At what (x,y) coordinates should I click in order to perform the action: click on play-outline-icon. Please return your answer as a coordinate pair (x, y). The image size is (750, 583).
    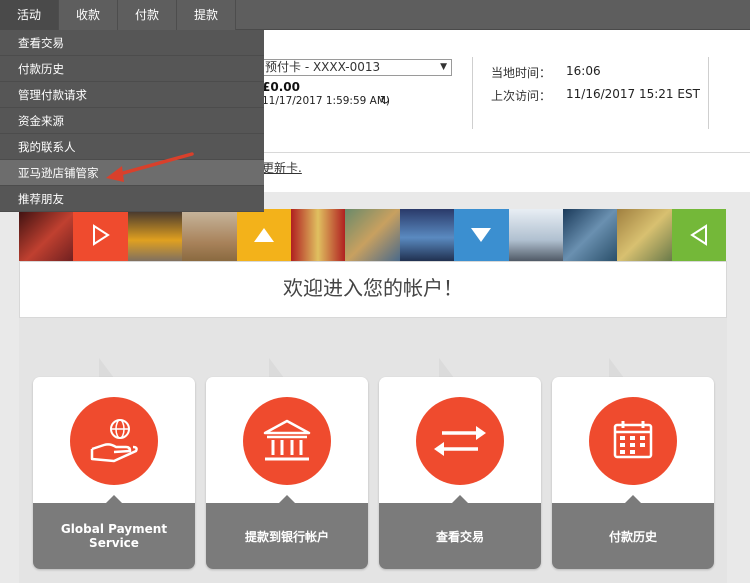
    Looking at the image, I should click on (101, 235).